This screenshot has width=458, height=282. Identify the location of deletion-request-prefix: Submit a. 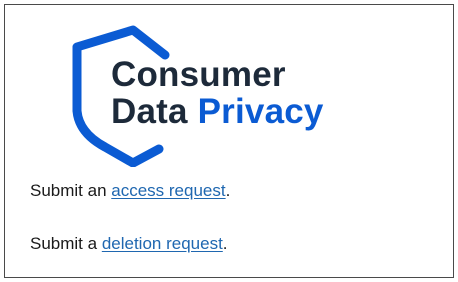
(66, 243).